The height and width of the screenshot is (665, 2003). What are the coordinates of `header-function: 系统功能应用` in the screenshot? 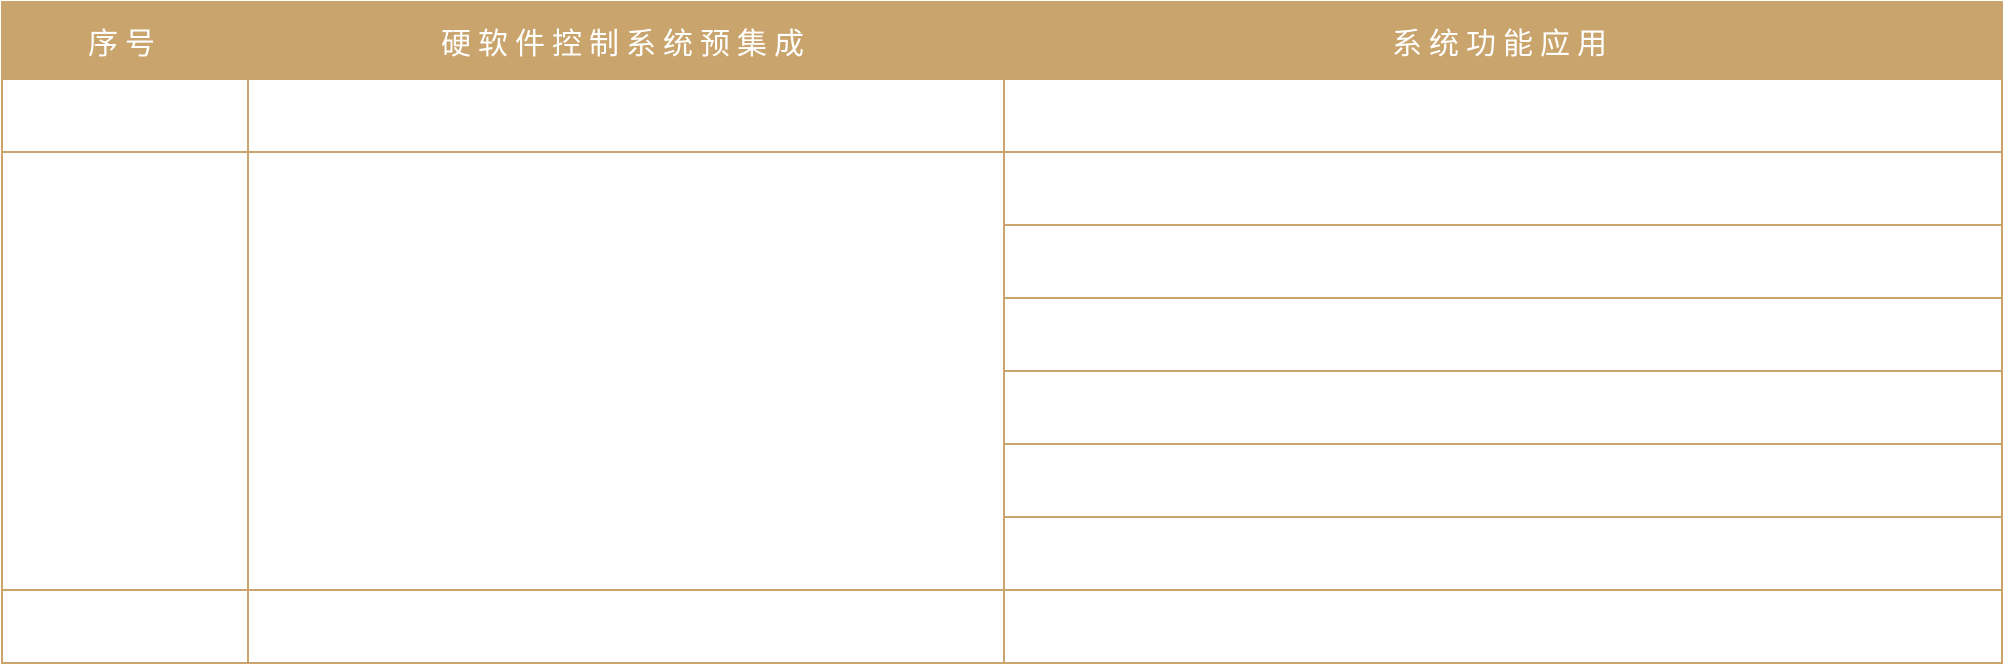 It's located at (1503, 40).